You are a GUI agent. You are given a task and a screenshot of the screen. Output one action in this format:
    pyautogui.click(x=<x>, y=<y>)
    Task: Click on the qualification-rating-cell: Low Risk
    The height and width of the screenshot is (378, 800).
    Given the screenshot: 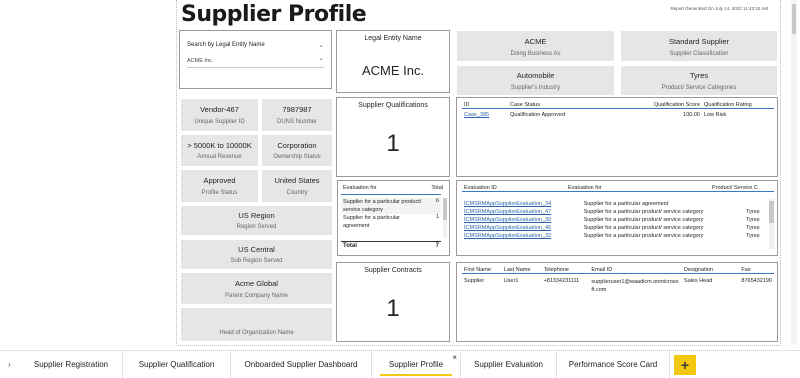 What is the action you would take?
    pyautogui.click(x=715, y=115)
    